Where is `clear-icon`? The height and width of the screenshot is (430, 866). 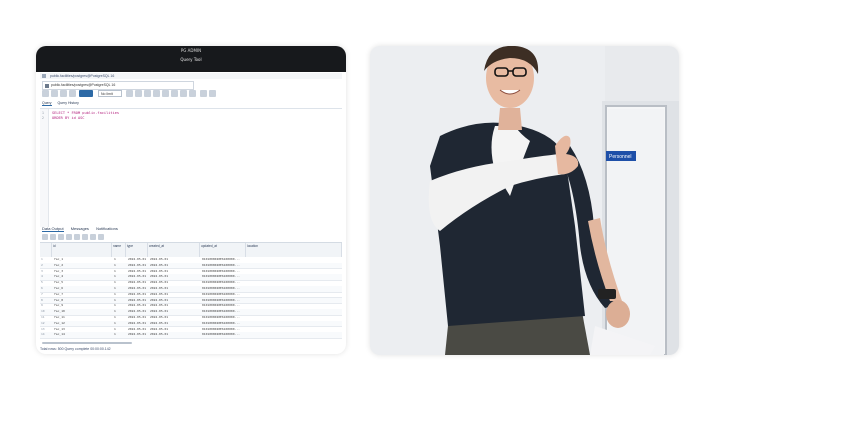
clear-icon is located at coordinates (183, 93).